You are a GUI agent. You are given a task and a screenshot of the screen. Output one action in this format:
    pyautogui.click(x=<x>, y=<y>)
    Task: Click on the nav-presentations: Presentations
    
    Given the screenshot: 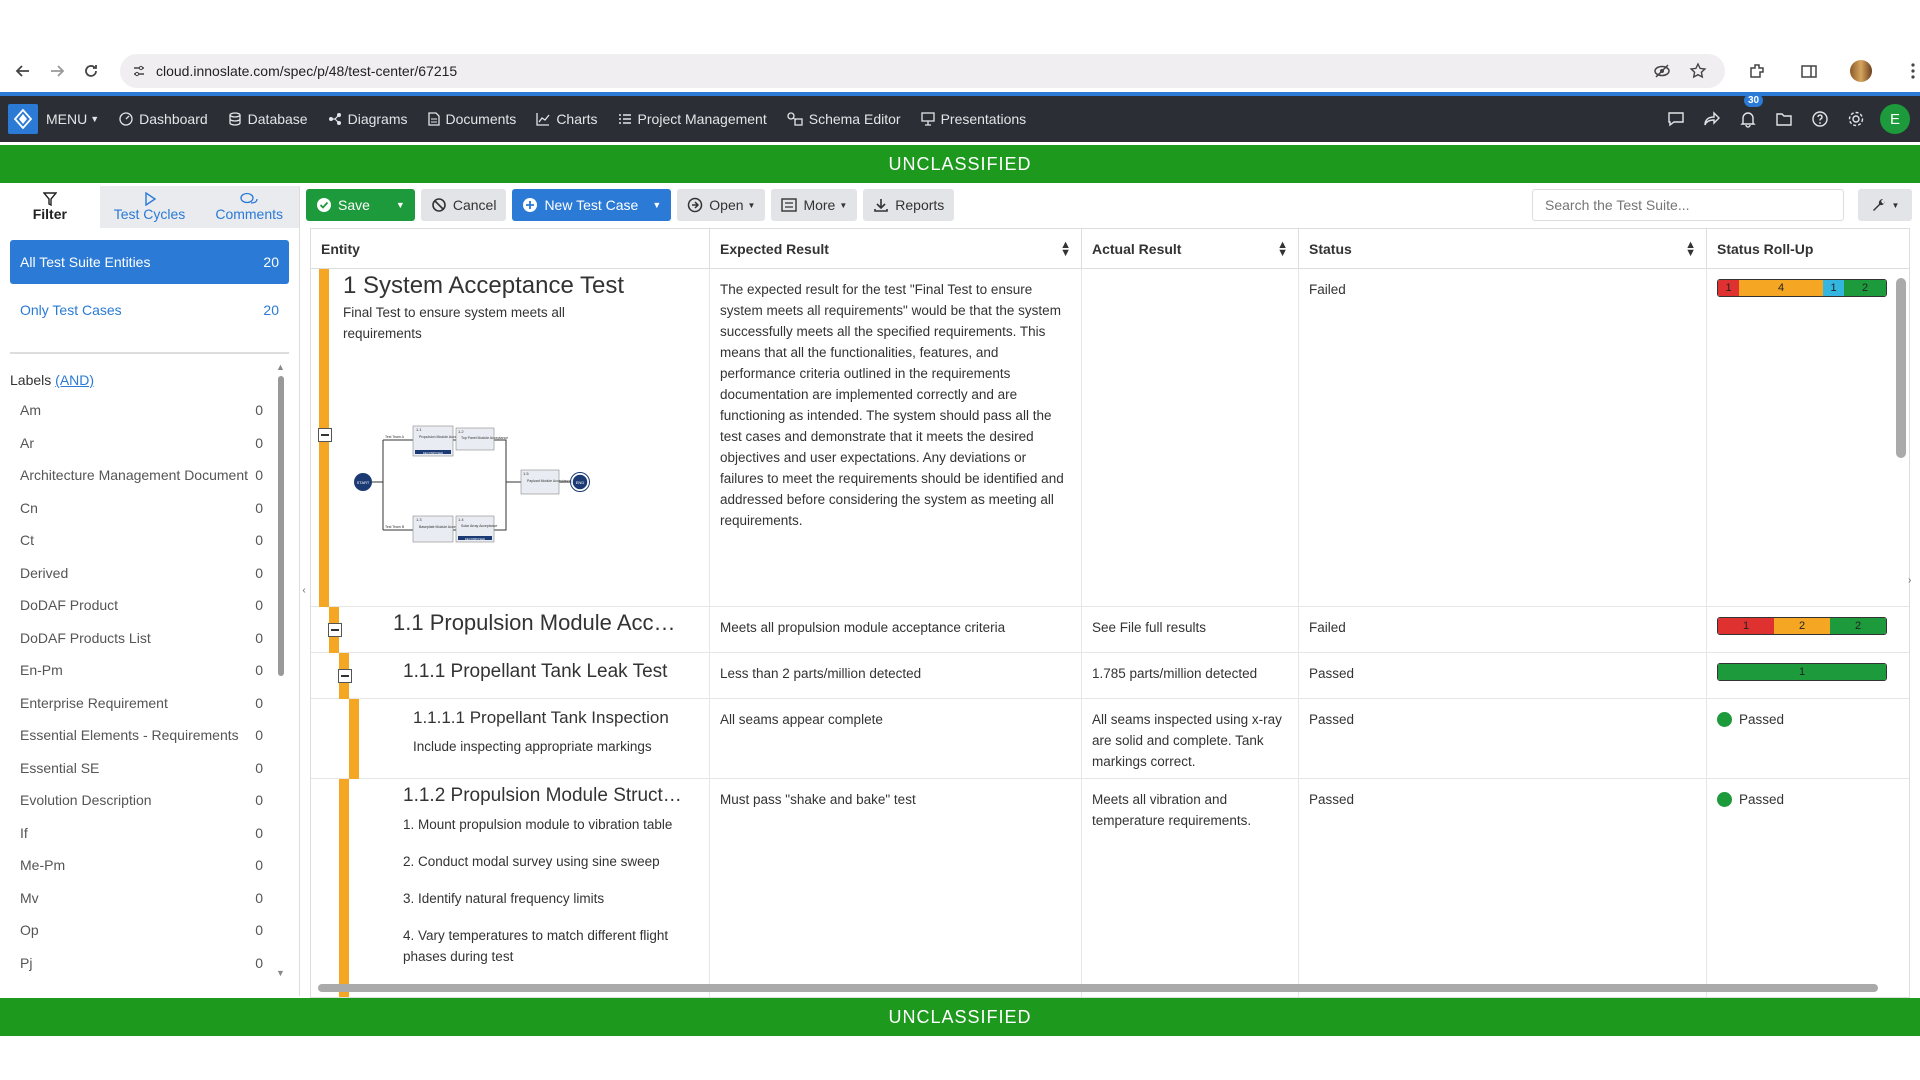 What is the action you would take?
    pyautogui.click(x=973, y=119)
    